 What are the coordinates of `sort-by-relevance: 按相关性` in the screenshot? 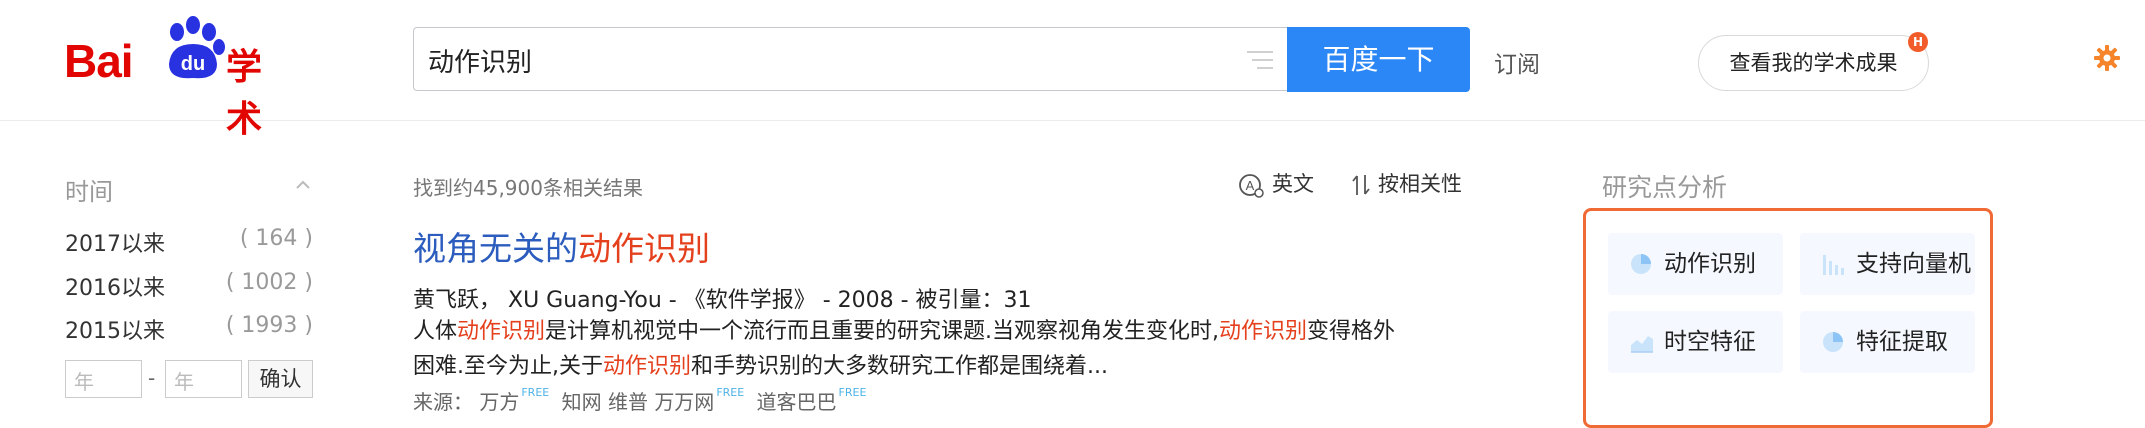 It's located at (1407, 183).